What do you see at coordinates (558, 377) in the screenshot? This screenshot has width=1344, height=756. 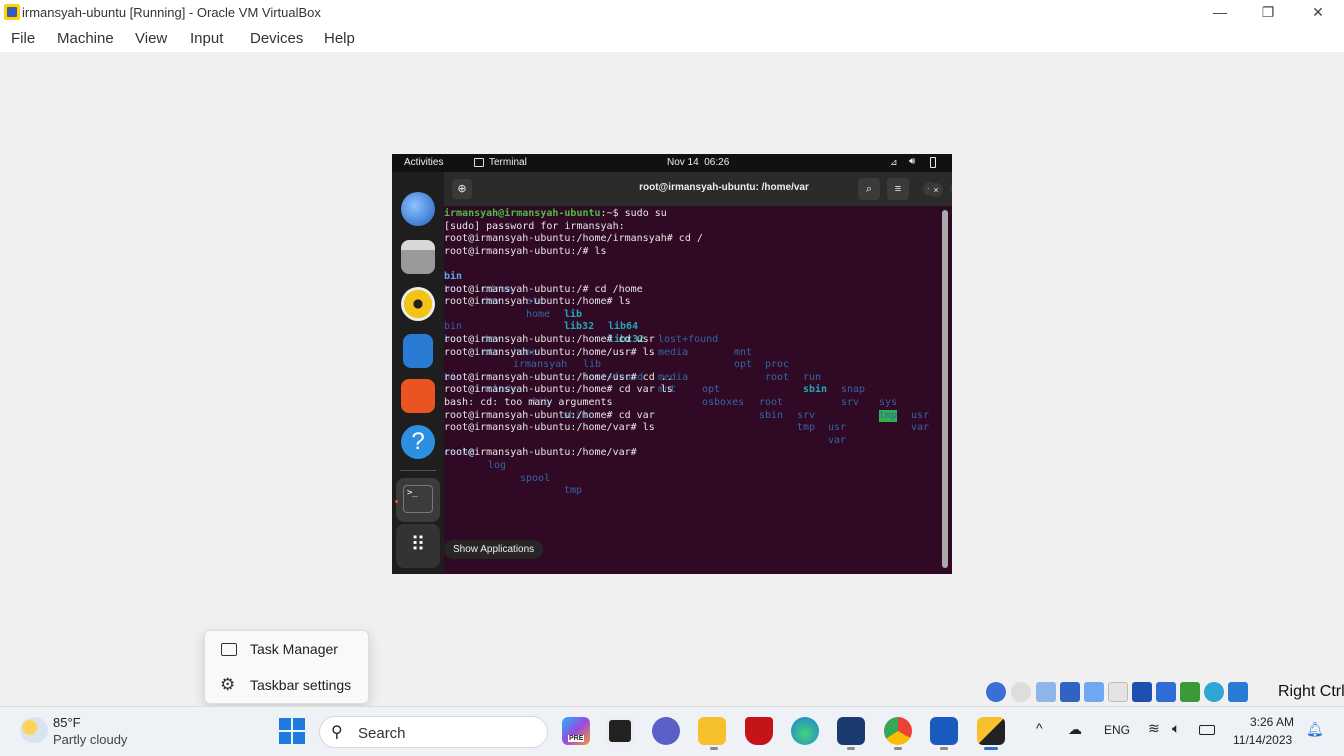 I see `terminal-line: root@irmansyah-ubuntu:/home/usr# cd ..` at bounding box center [558, 377].